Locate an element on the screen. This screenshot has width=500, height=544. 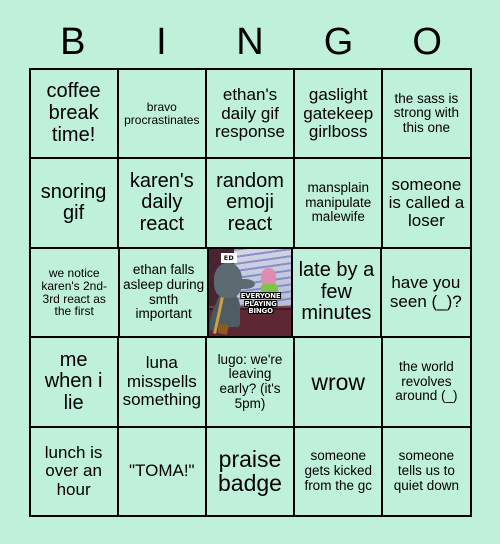
bingo-cell-text: have you seen (_)? is located at coordinates (425, 292).